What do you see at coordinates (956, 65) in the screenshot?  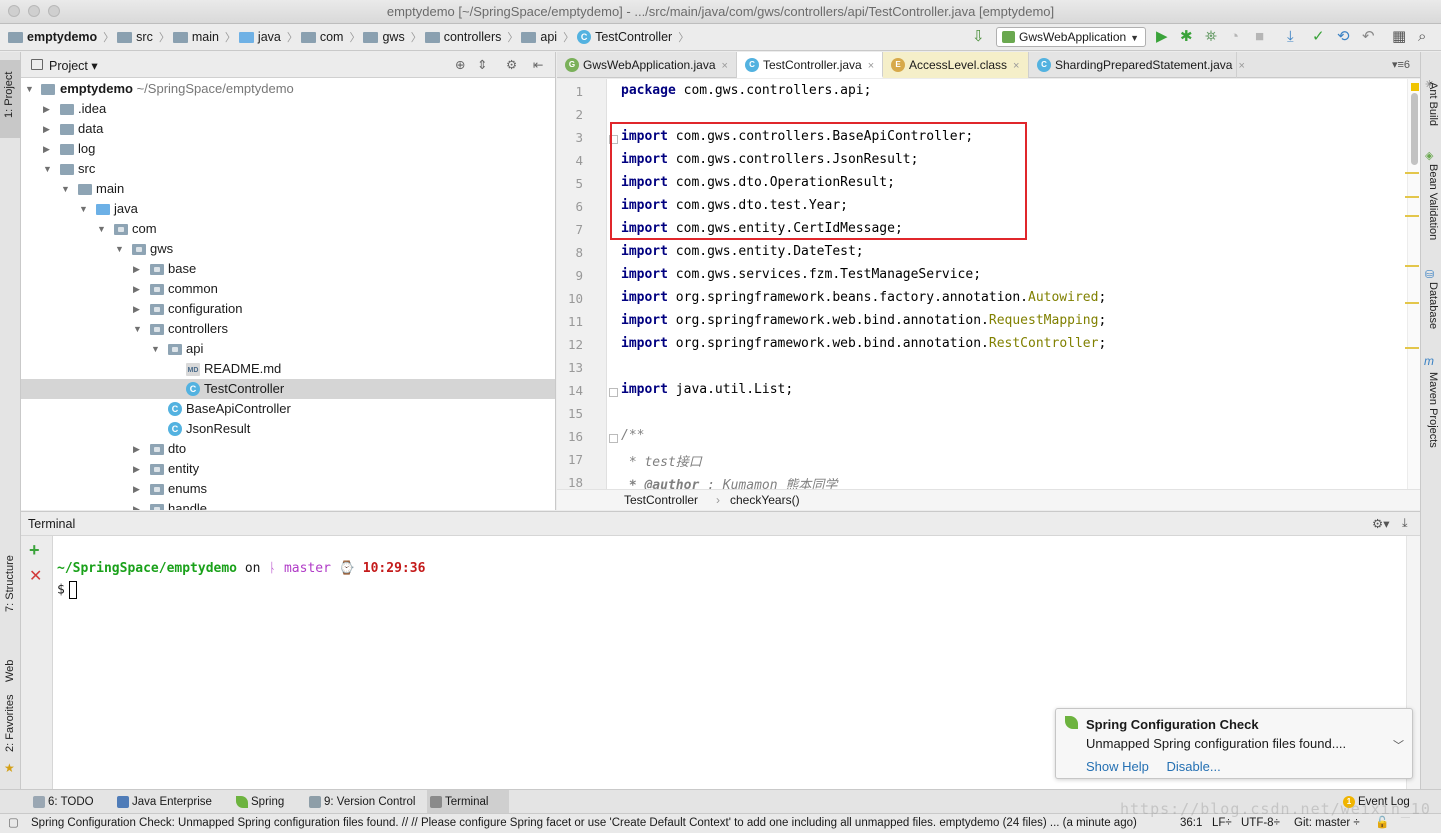 I see `tab-accesslevel: E AccessLevel.class ×` at bounding box center [956, 65].